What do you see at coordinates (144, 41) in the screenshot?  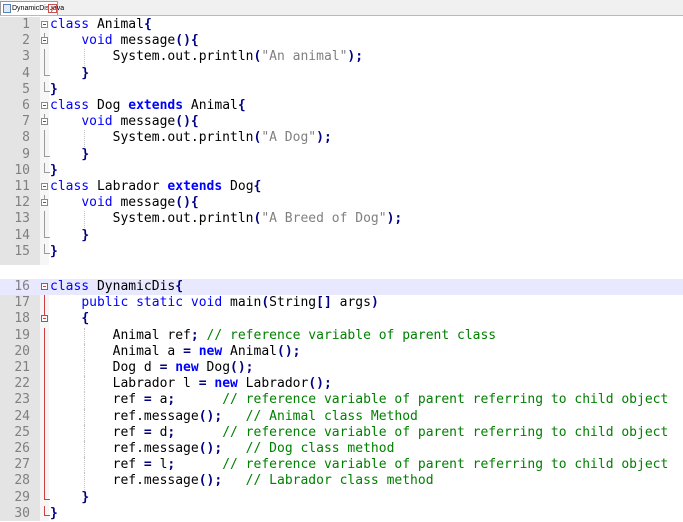 I see `code-token: message` at bounding box center [144, 41].